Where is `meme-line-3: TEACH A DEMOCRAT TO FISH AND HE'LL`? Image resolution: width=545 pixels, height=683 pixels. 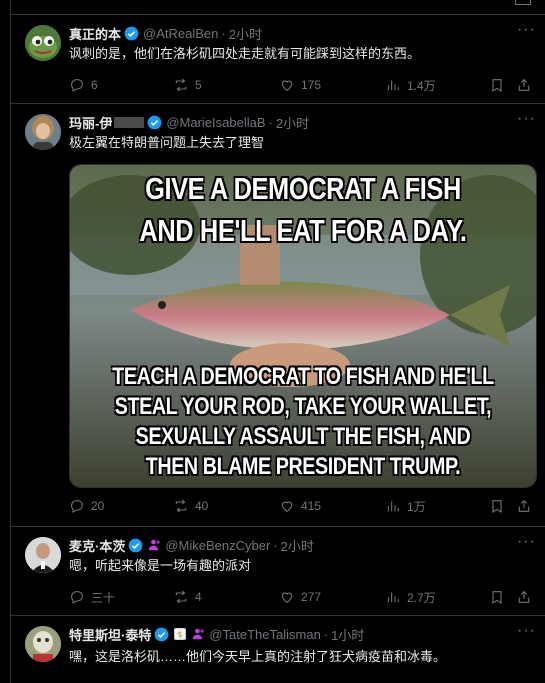
meme-line-3: TEACH A DEMOCRAT TO FISH AND HE'LL is located at coordinates (303, 376).